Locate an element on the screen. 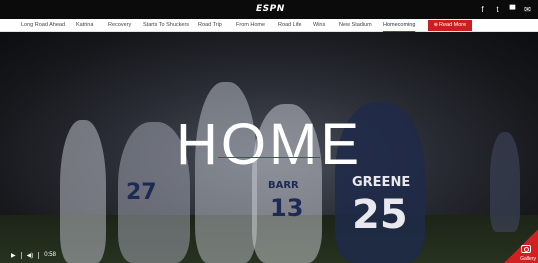 The image size is (538, 263). nav-item-starts-to-shuckers: Starts To Shuckers is located at coordinates (166, 25).